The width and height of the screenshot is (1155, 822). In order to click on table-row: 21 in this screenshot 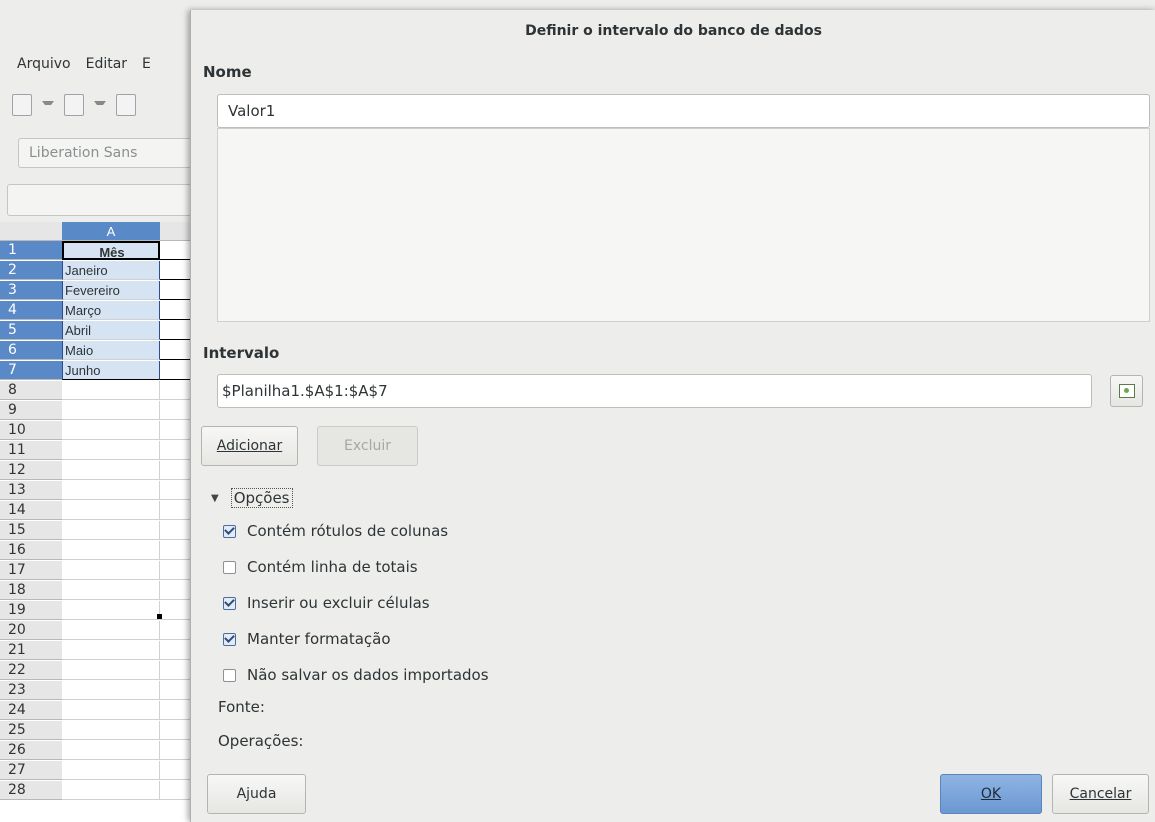, I will do `click(100, 651)`.